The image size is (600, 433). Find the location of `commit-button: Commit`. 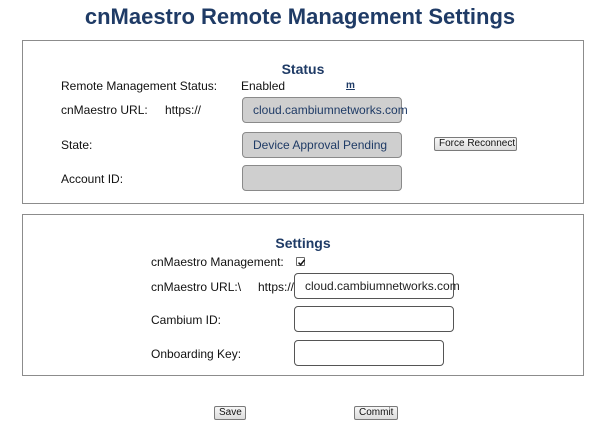

commit-button: Commit is located at coordinates (376, 413).